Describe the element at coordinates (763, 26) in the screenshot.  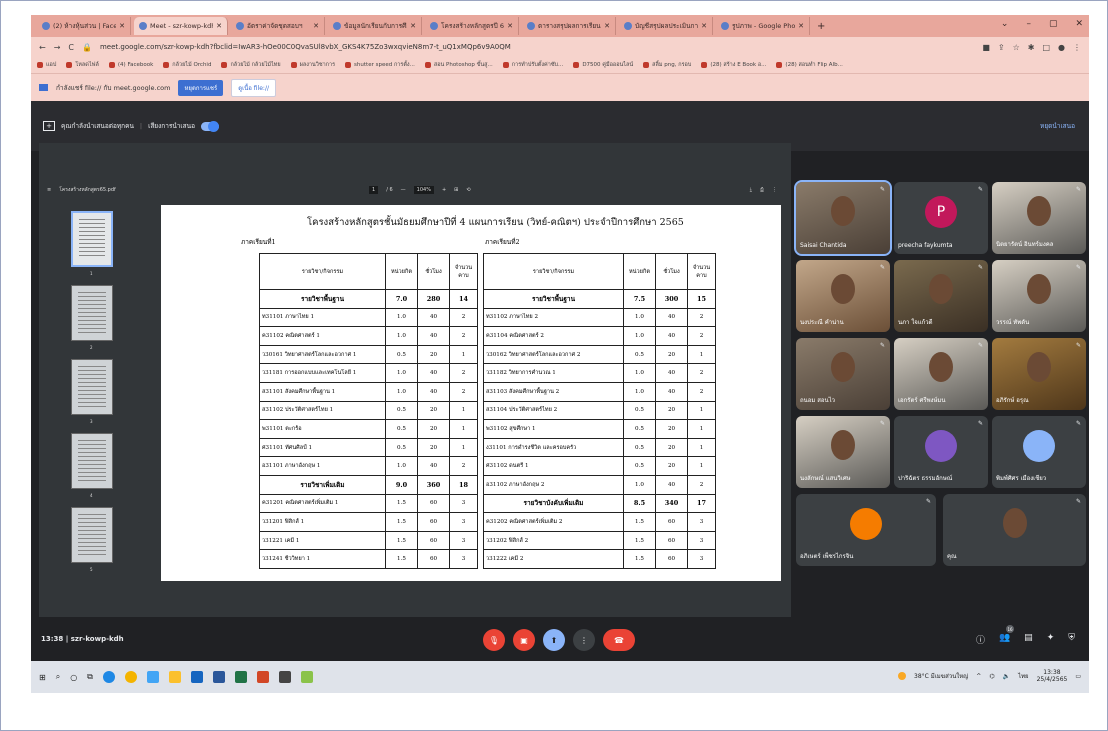
I see `browser-tab: รูปภาพ - Google Photos✕` at that location.